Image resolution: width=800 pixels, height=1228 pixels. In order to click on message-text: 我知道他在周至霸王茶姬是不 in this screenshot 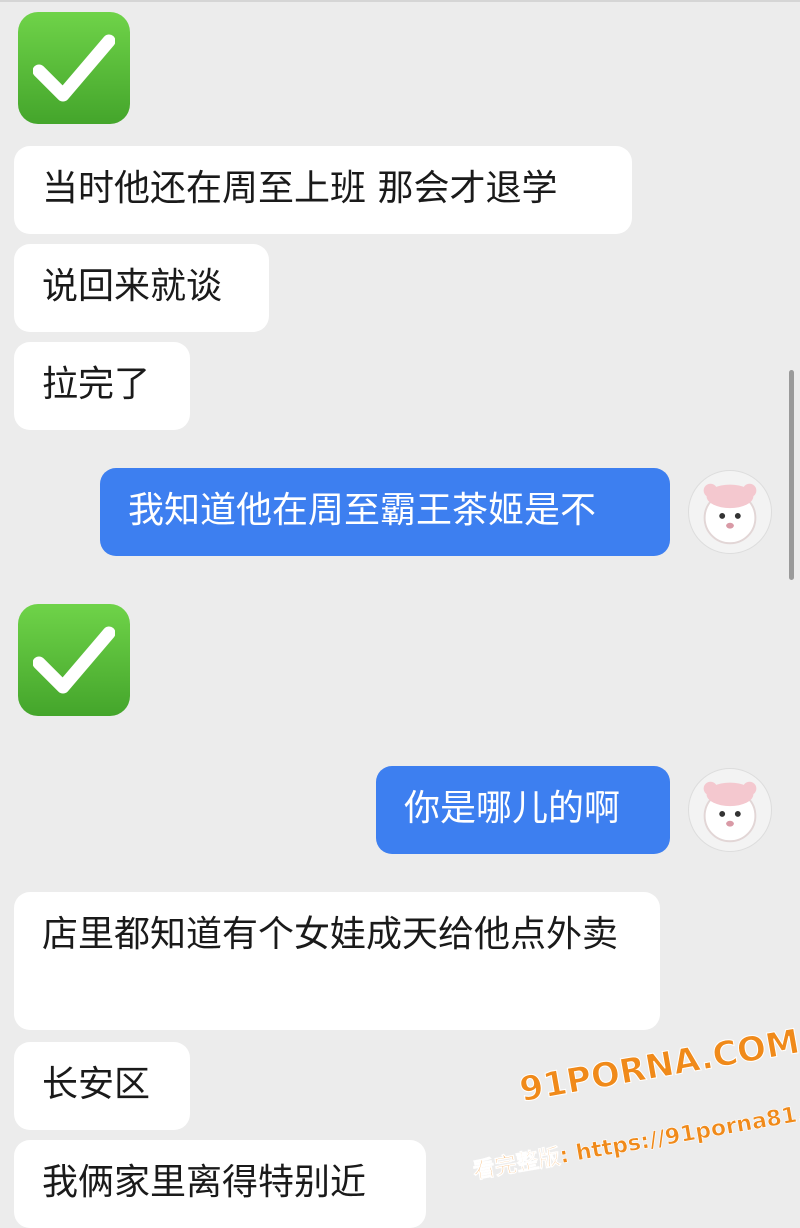, I will do `click(362, 510)`.